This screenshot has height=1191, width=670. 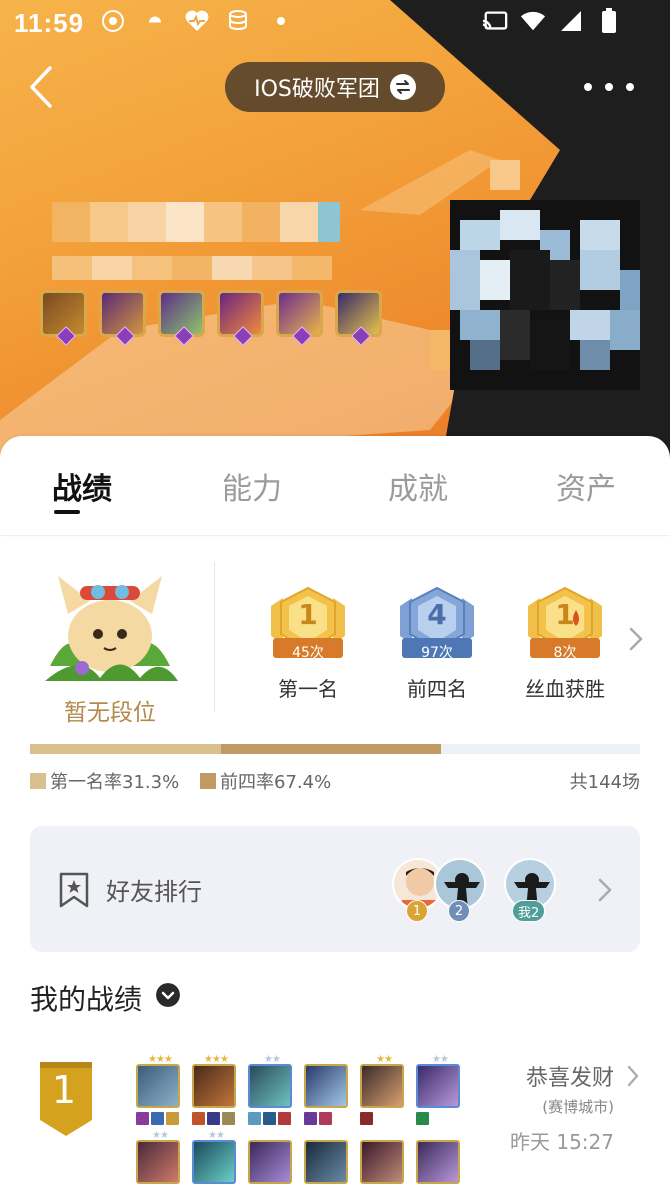 I want to click on medal-count: 97次, so click(x=437, y=653).